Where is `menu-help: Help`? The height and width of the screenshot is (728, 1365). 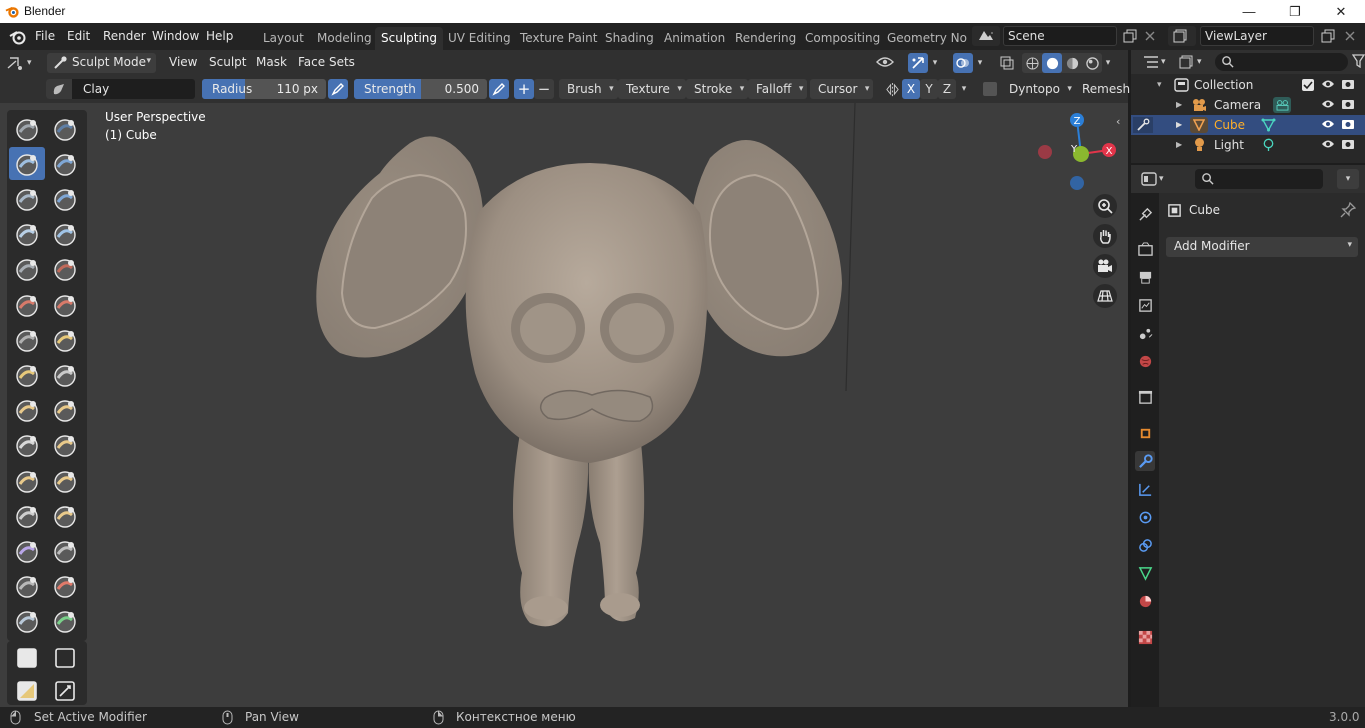 menu-help: Help is located at coordinates (219, 36).